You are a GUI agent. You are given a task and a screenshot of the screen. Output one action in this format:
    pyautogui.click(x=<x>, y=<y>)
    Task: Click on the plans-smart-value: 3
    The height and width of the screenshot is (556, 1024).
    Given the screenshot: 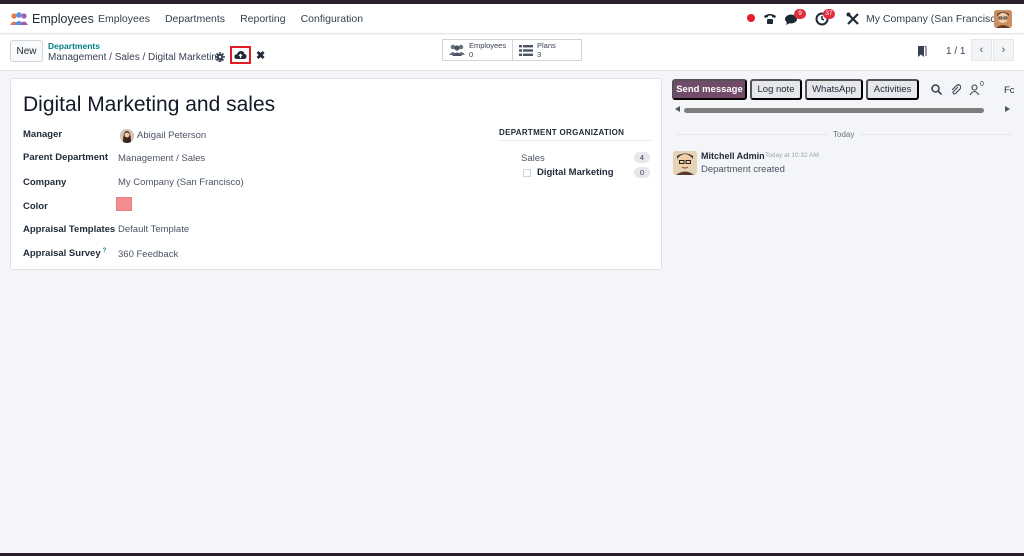 What is the action you would take?
    pyautogui.click(x=539, y=54)
    